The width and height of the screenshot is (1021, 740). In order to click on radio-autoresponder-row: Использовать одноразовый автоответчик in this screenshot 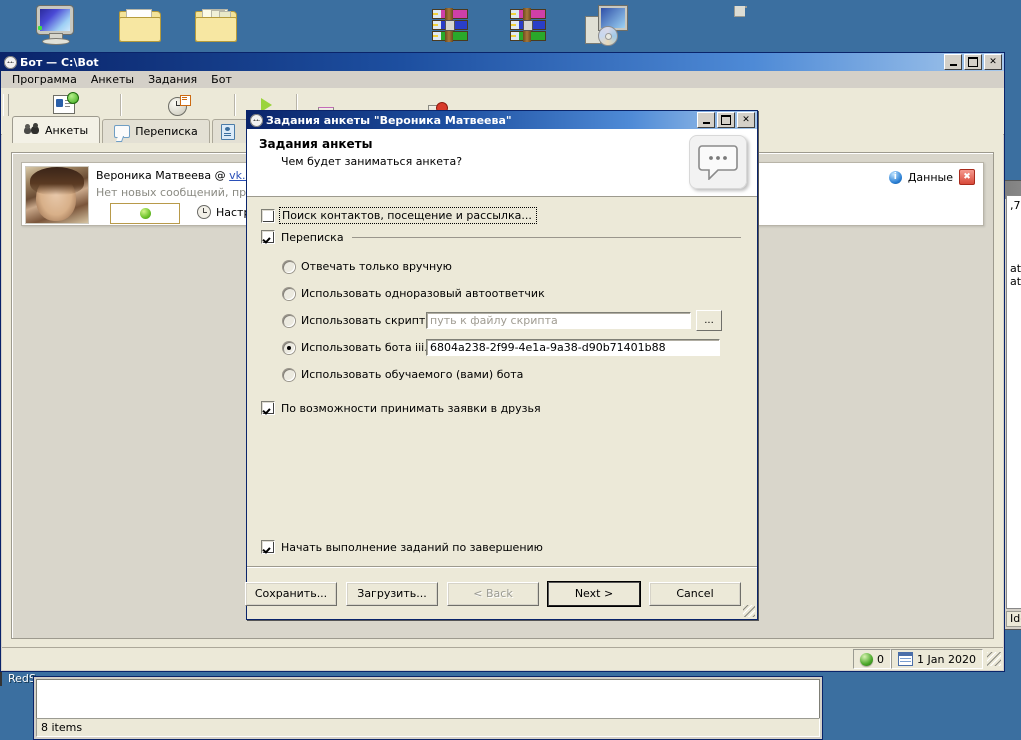, I will do `click(513, 293)`.